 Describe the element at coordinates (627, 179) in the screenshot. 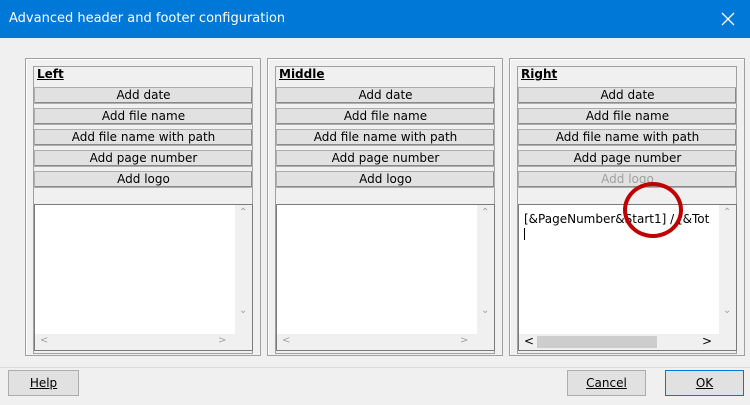

I see `right-add-logo-button: Add logo` at that location.